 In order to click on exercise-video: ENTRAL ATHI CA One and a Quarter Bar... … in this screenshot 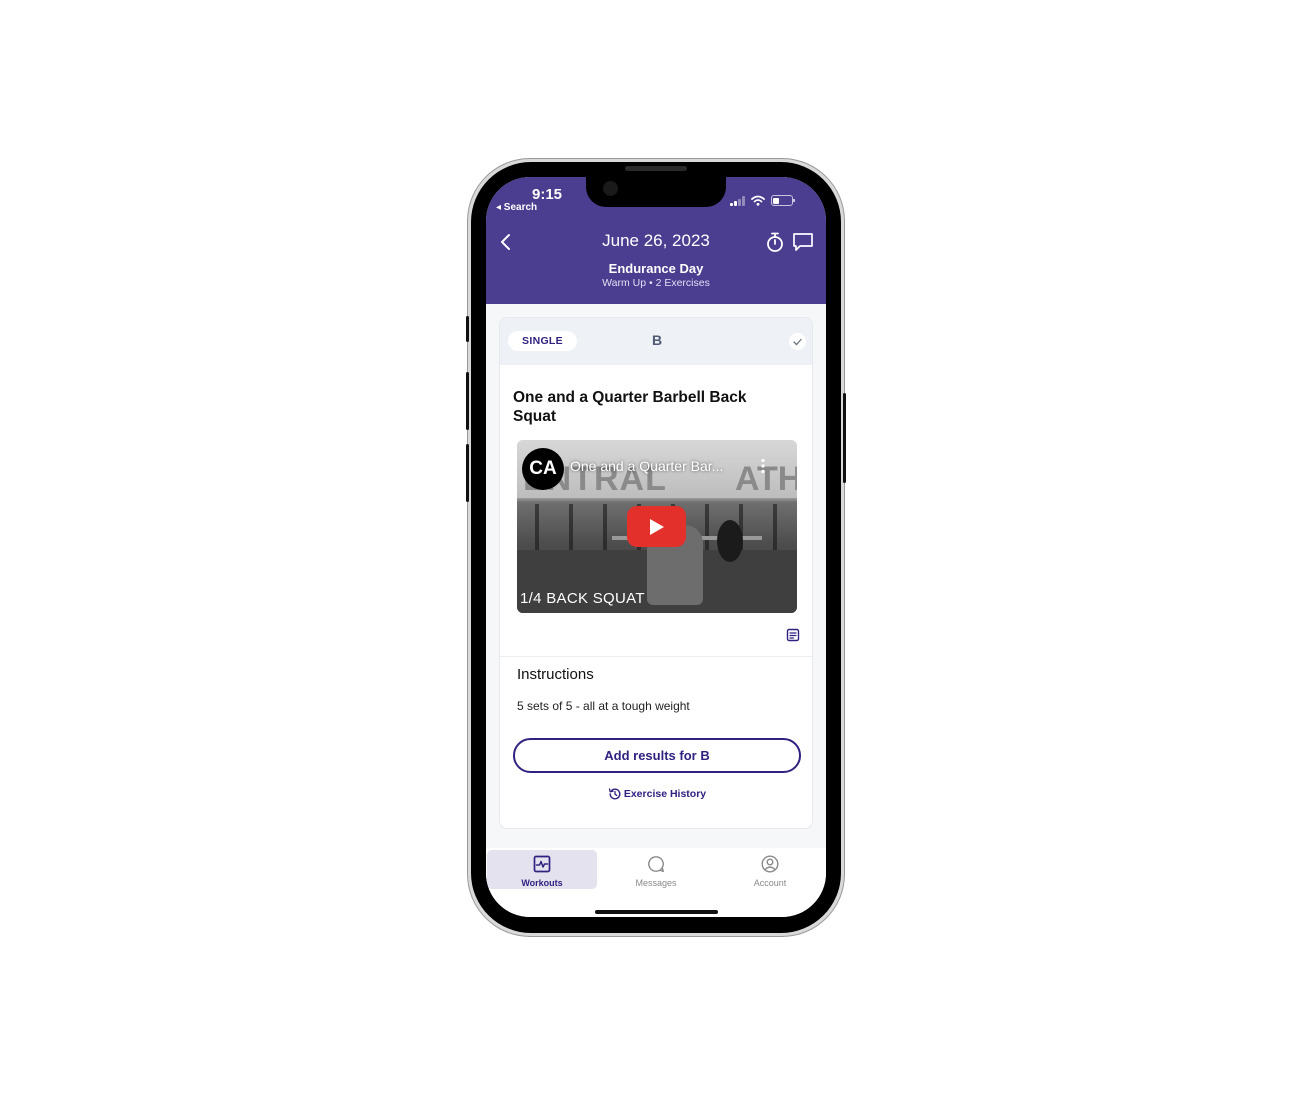, I will do `click(657, 526)`.